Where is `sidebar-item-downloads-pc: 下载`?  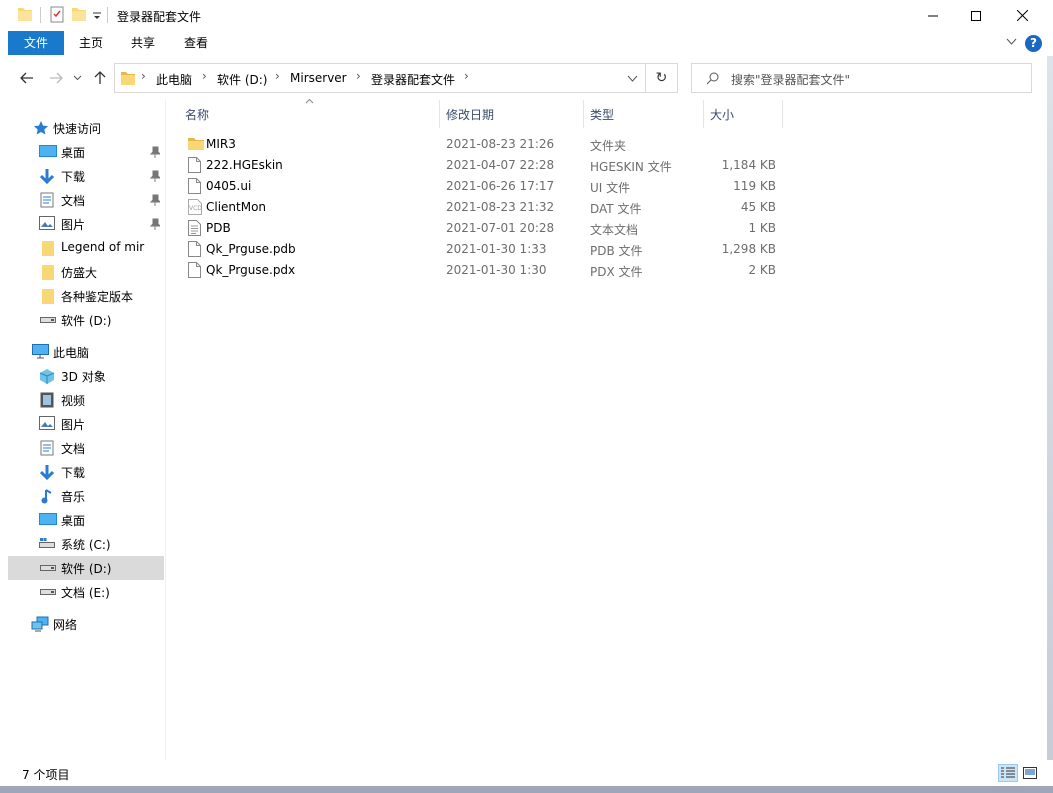 sidebar-item-downloads-pc: 下载 is located at coordinates (86, 472).